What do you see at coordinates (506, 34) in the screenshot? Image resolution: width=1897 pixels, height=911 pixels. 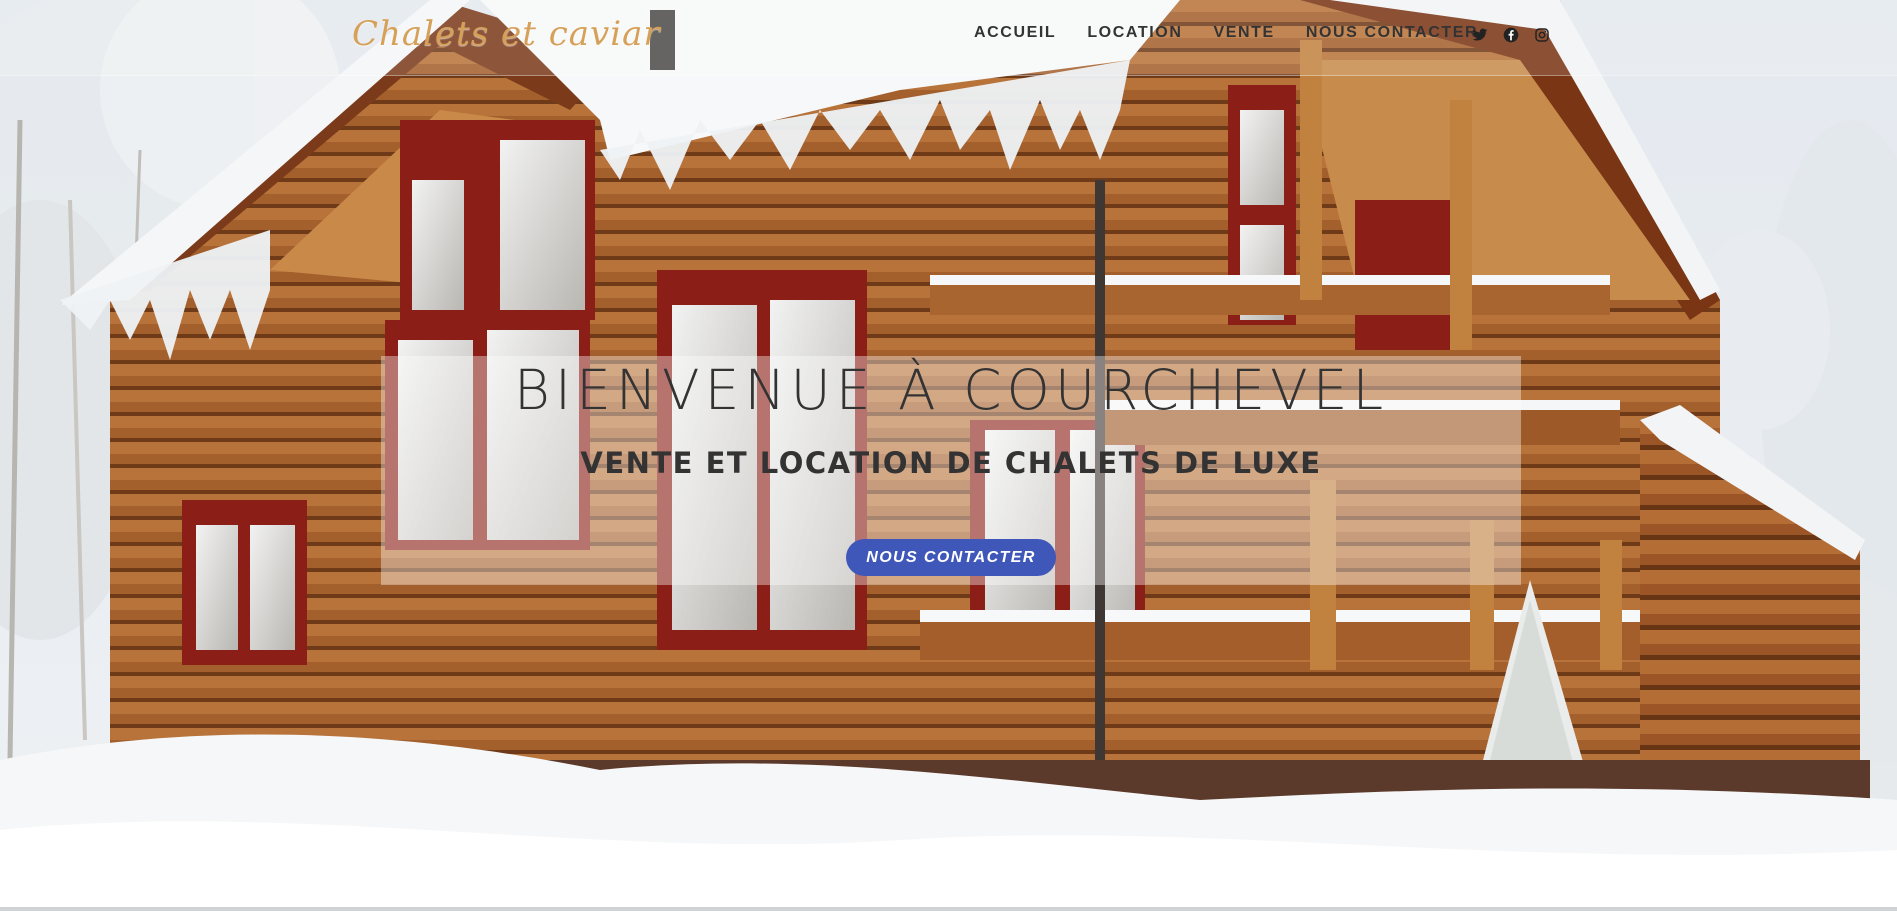 I see `site-logo: Chalets et caviar` at bounding box center [506, 34].